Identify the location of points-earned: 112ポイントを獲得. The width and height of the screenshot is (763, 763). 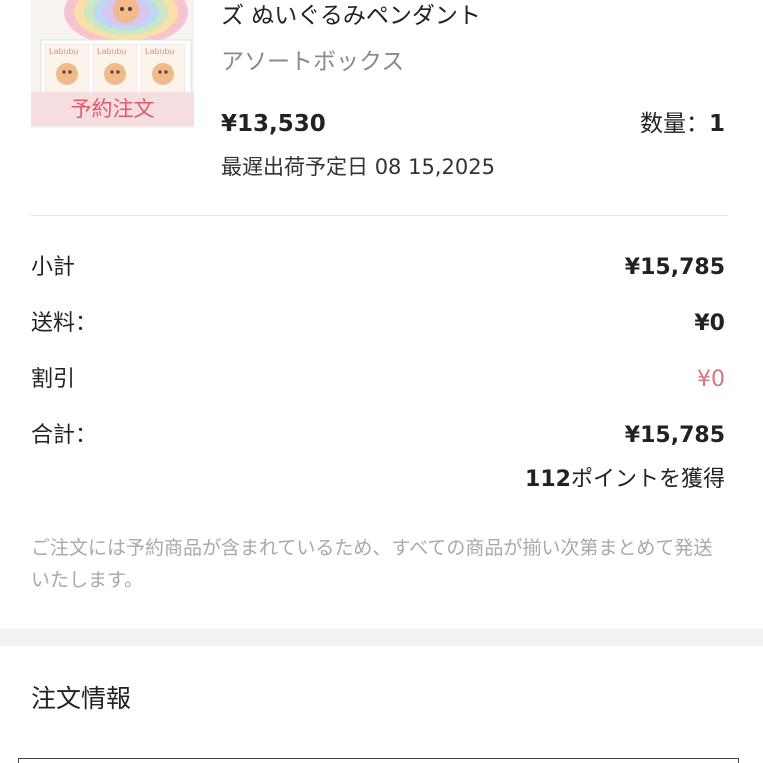
(625, 480).